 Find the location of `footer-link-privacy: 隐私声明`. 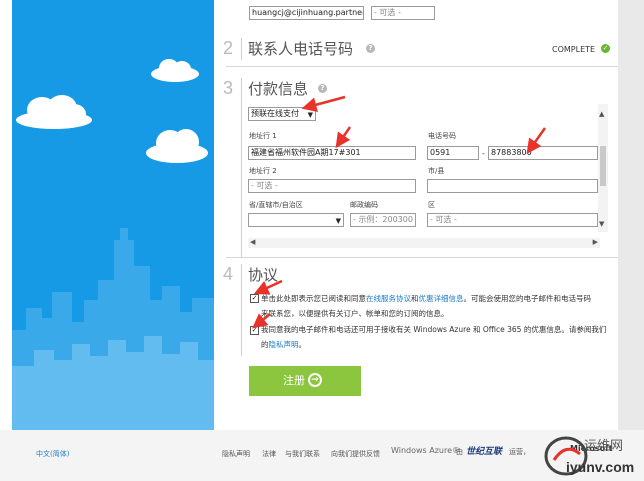

footer-link-privacy: 隐私声明 is located at coordinates (236, 454).